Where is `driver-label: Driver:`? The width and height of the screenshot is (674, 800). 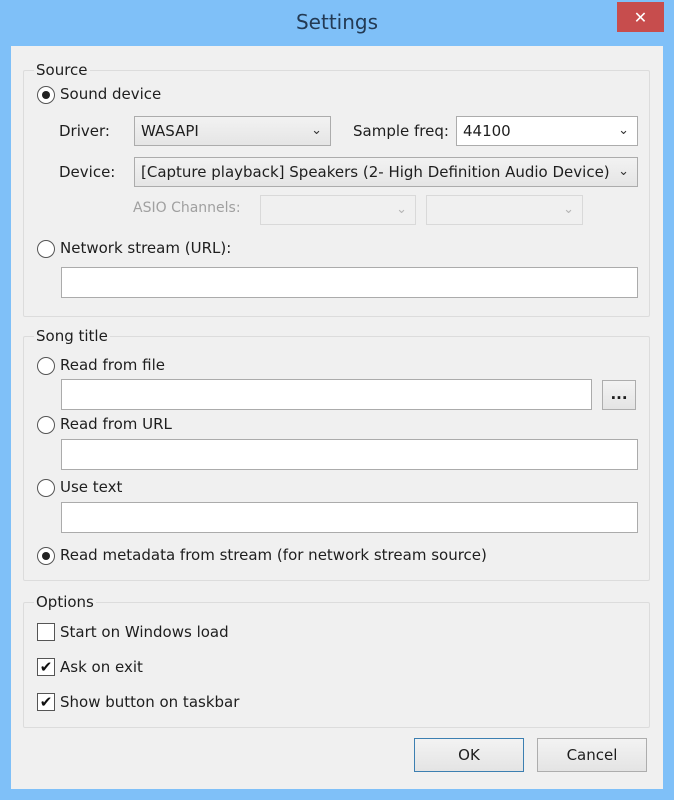 driver-label: Driver: is located at coordinates (84, 131).